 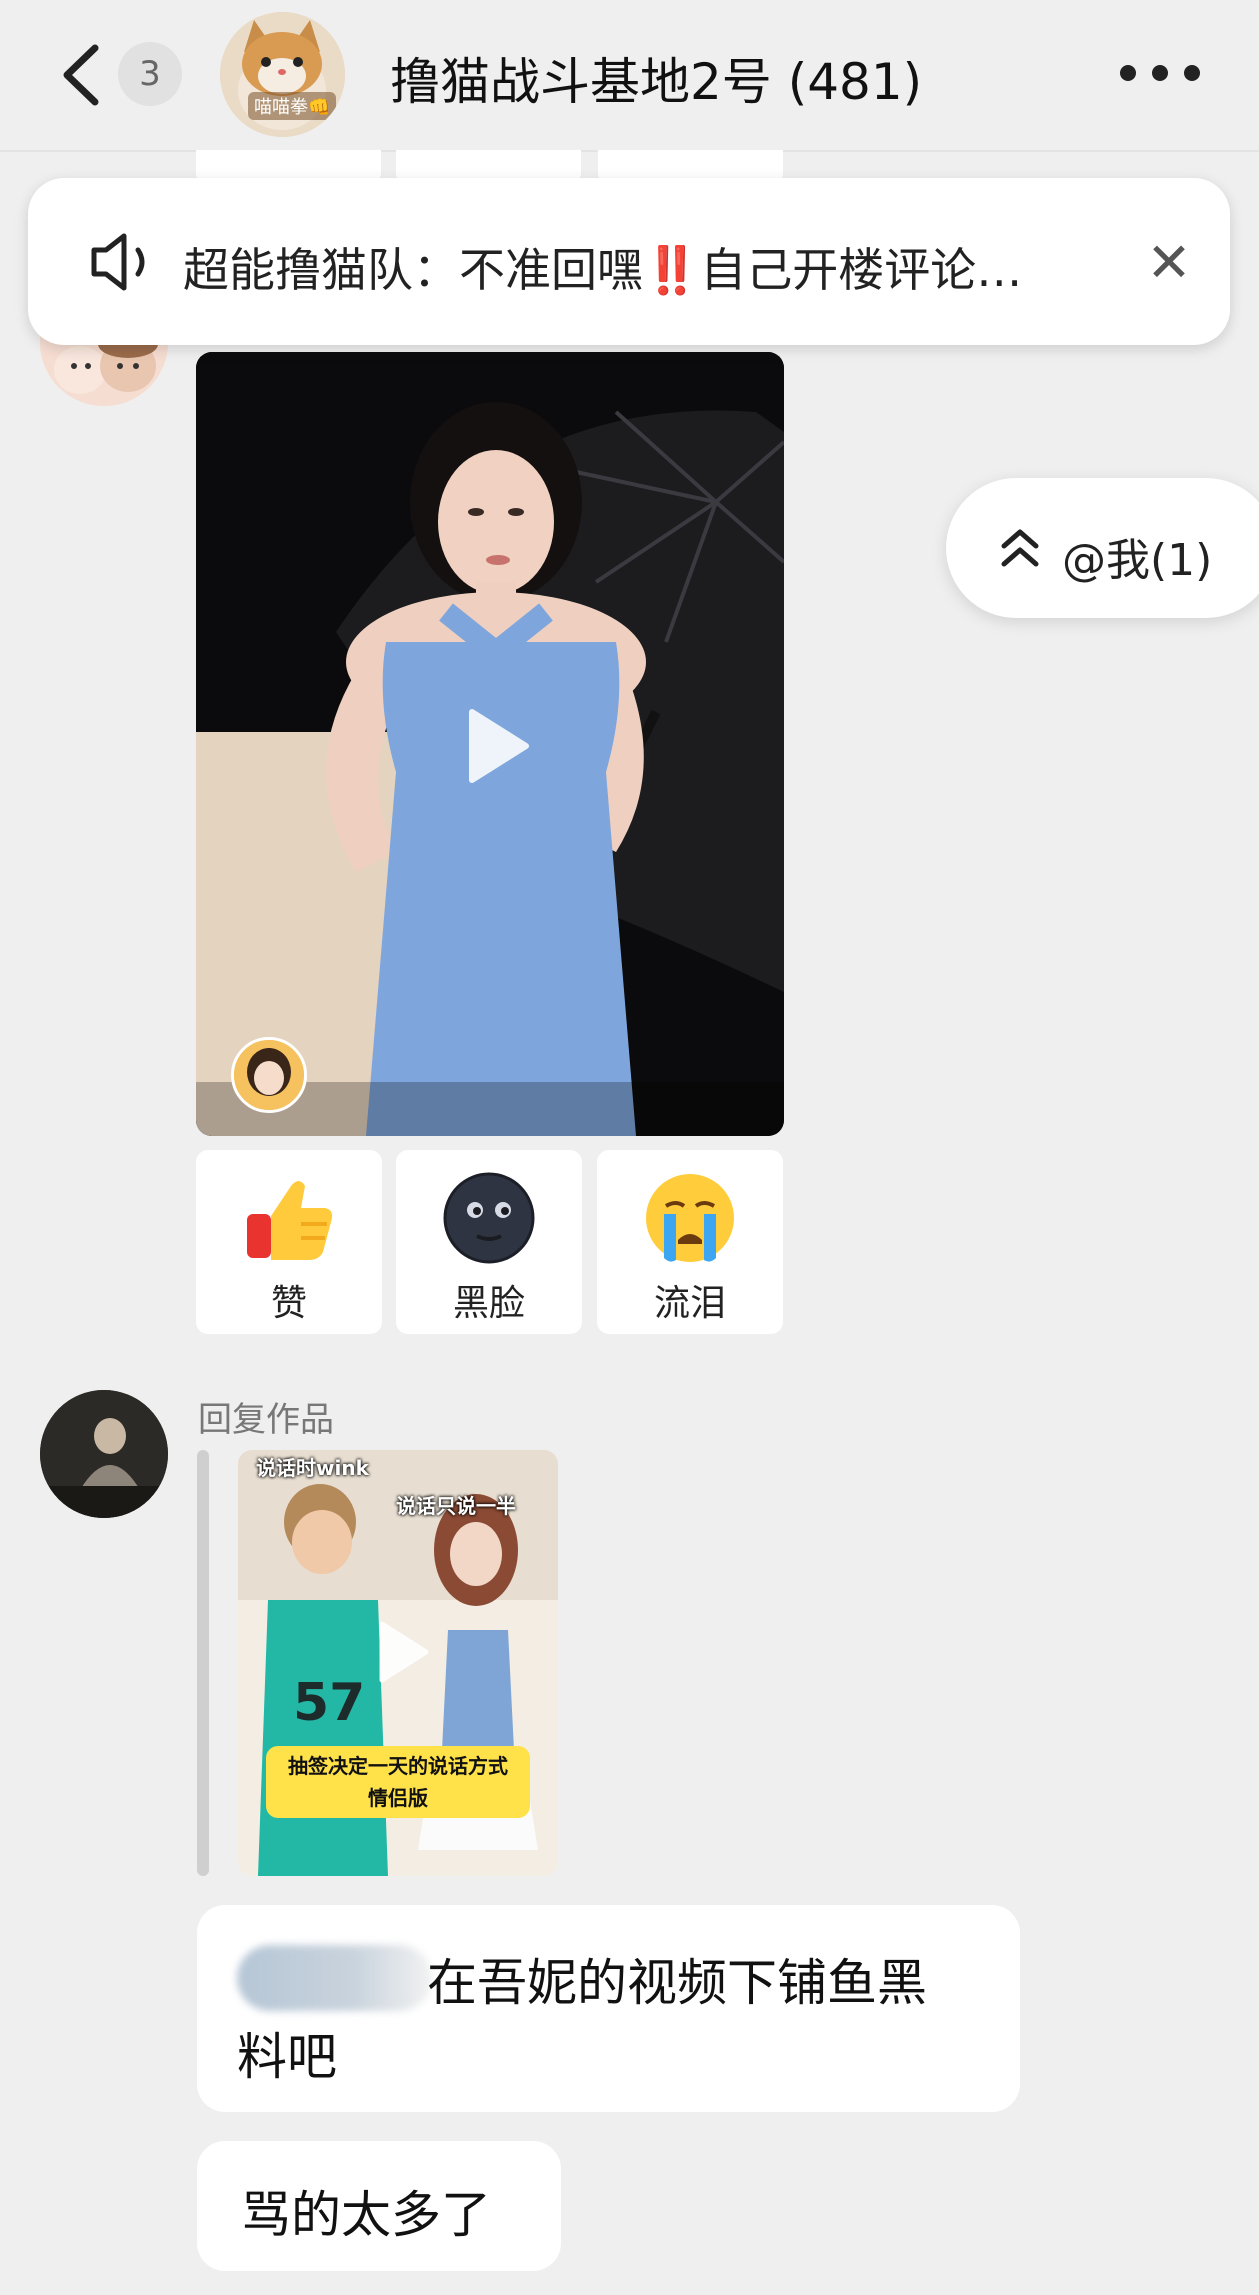 I want to click on quote-bar, so click(x=203, y=1663).